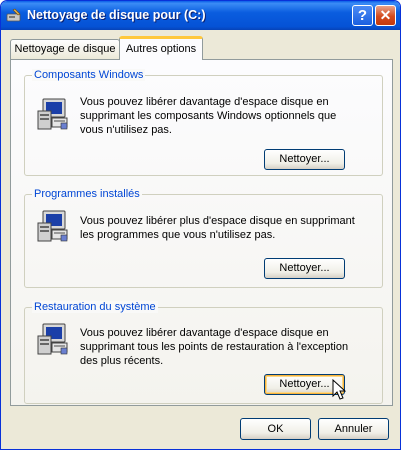  I want to click on close-button: ✕, so click(385, 15).